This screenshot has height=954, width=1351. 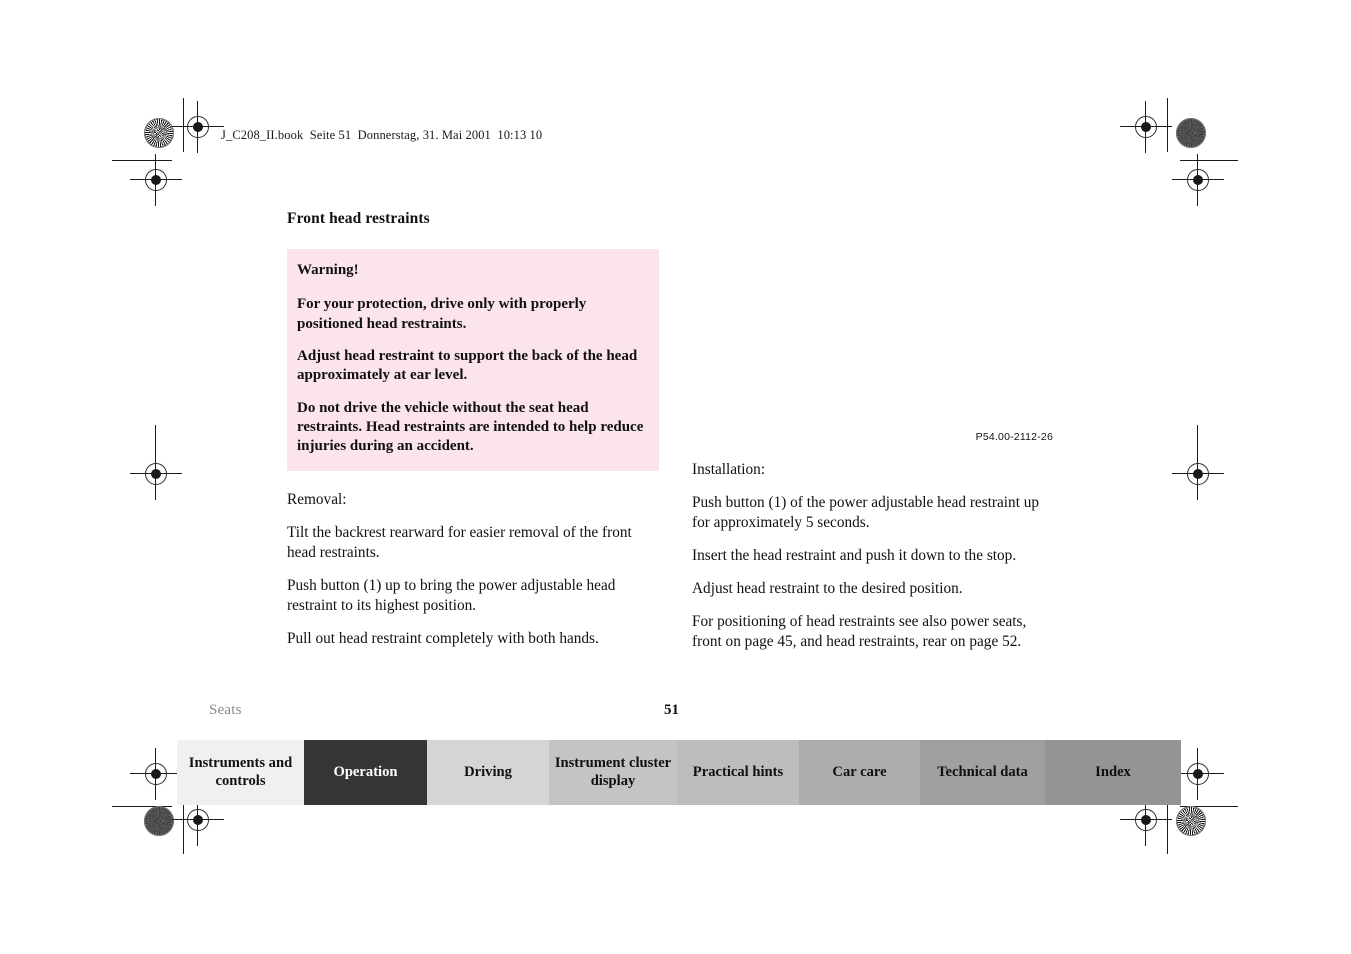 What do you see at coordinates (156, 180) in the screenshot?
I see `registration-crosshair-left-top` at bounding box center [156, 180].